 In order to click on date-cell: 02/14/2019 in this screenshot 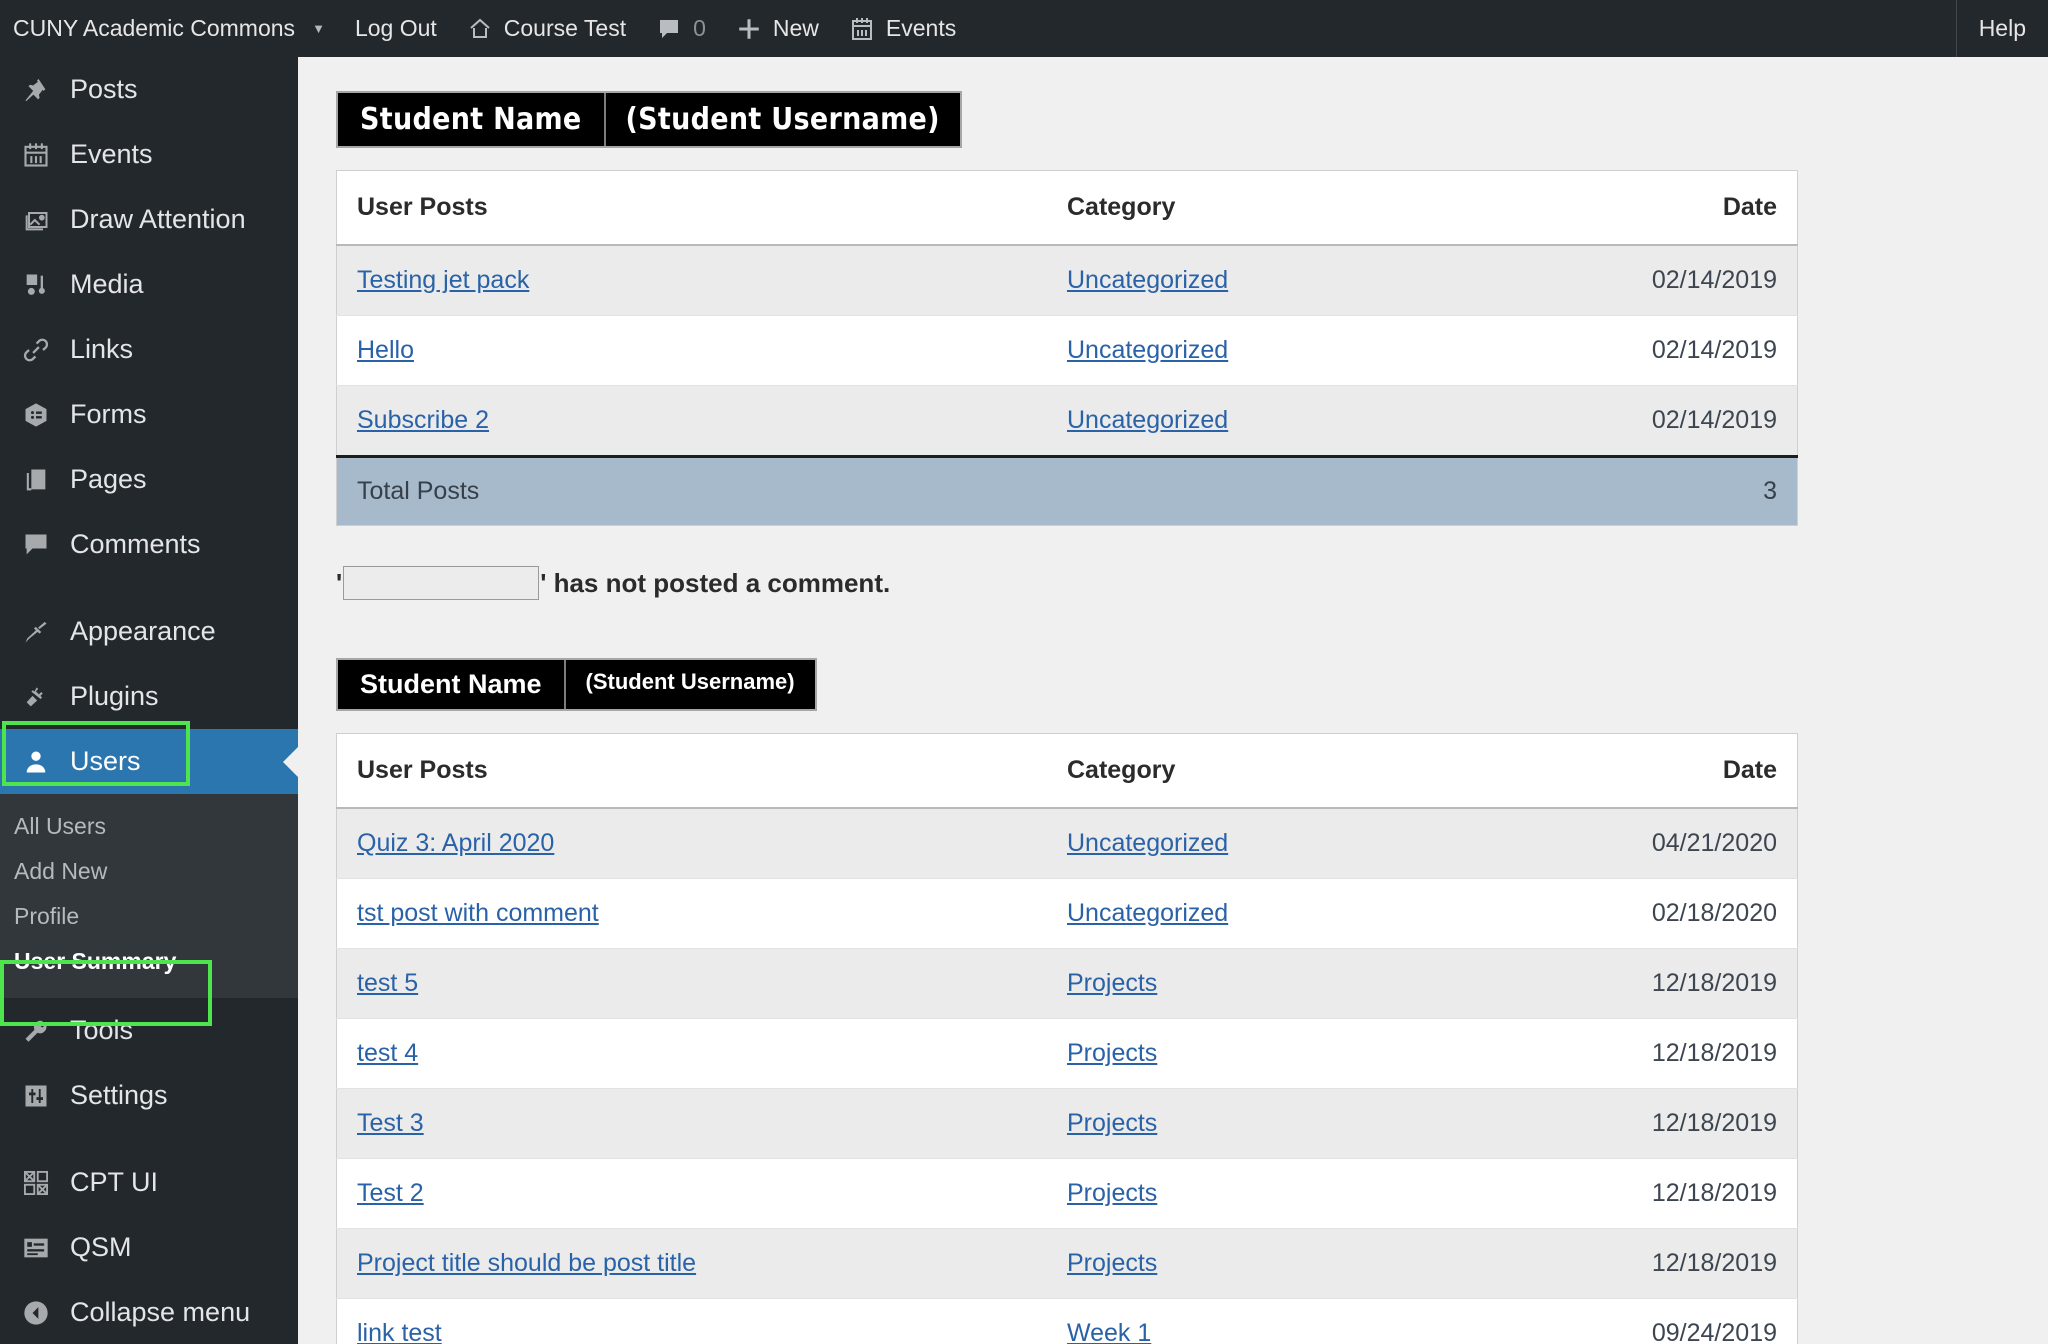, I will do `click(1637, 280)`.